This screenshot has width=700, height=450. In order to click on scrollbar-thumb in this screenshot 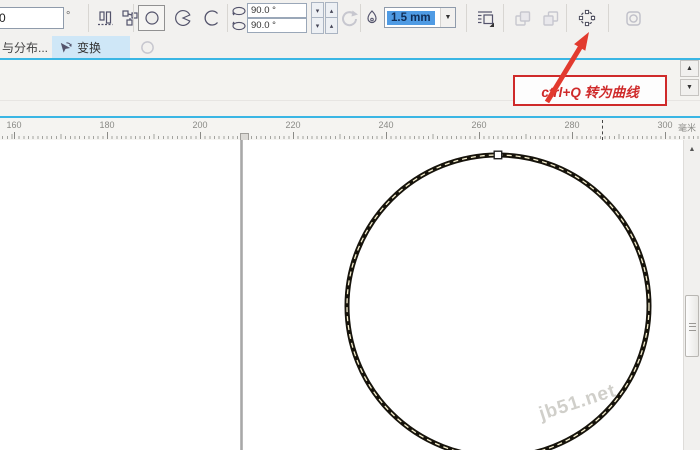, I will do `click(692, 326)`.